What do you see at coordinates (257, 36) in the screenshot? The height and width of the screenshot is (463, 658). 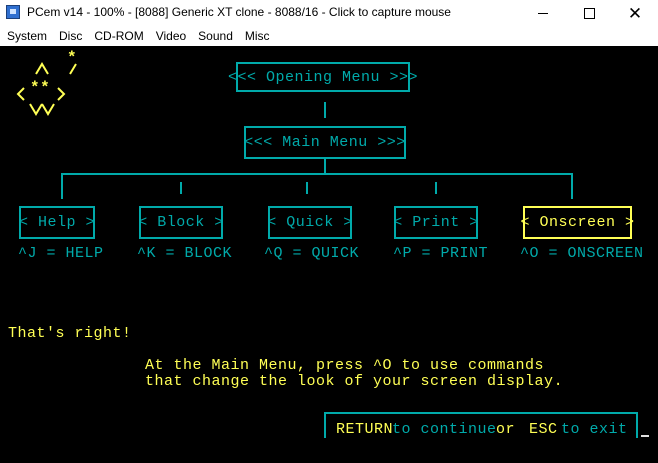 I see `menu-misc: Misc` at bounding box center [257, 36].